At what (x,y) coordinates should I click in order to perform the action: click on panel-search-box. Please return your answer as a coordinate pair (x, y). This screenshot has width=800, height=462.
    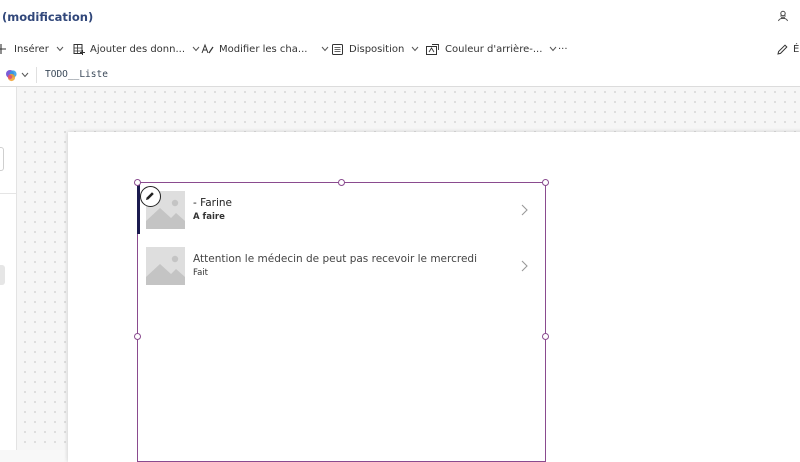
    Looking at the image, I should click on (2, 159).